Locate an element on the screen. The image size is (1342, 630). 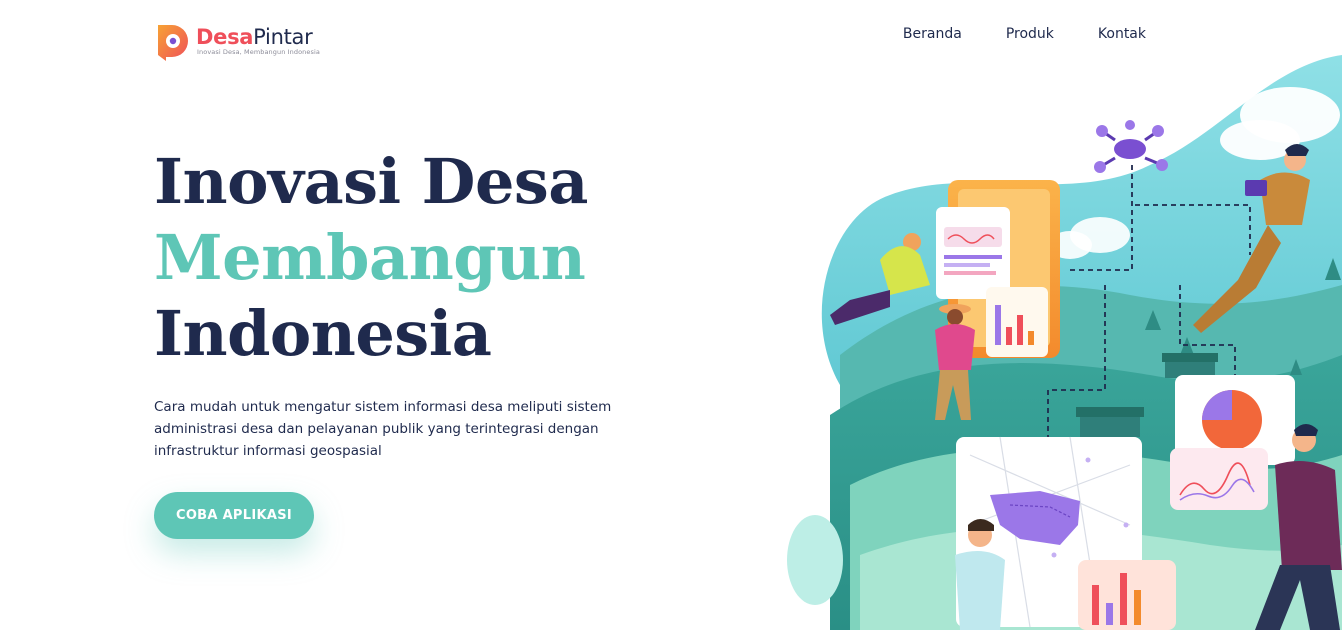
hero-title-line-2: Membangun is located at coordinates (370, 257).